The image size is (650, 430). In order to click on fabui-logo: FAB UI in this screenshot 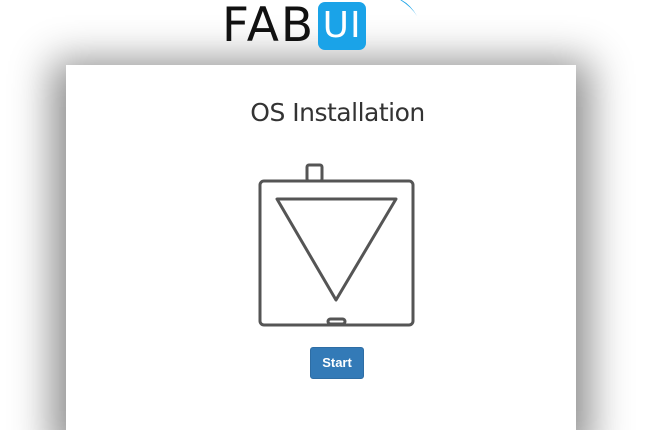, I will do `click(294, 26)`.